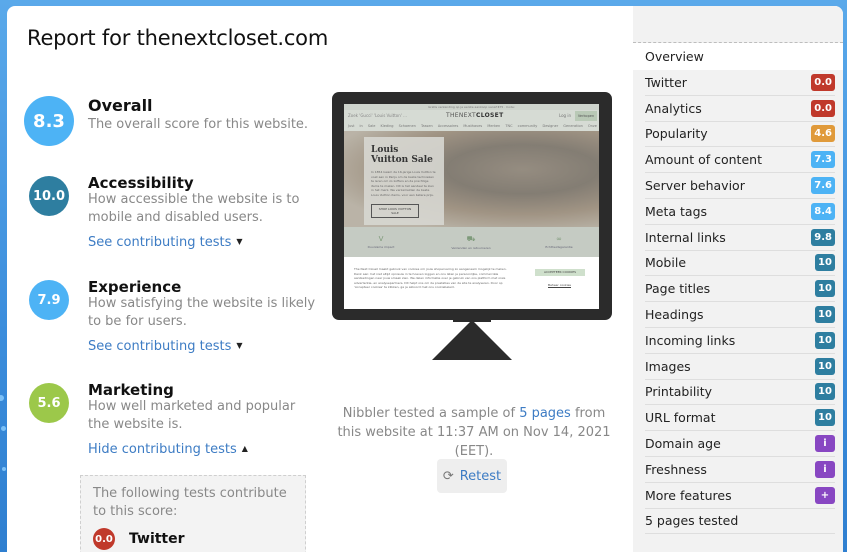 Image resolution: width=847 pixels, height=552 pixels. I want to click on toggle-label: Hide contributing tests, so click(162, 449).